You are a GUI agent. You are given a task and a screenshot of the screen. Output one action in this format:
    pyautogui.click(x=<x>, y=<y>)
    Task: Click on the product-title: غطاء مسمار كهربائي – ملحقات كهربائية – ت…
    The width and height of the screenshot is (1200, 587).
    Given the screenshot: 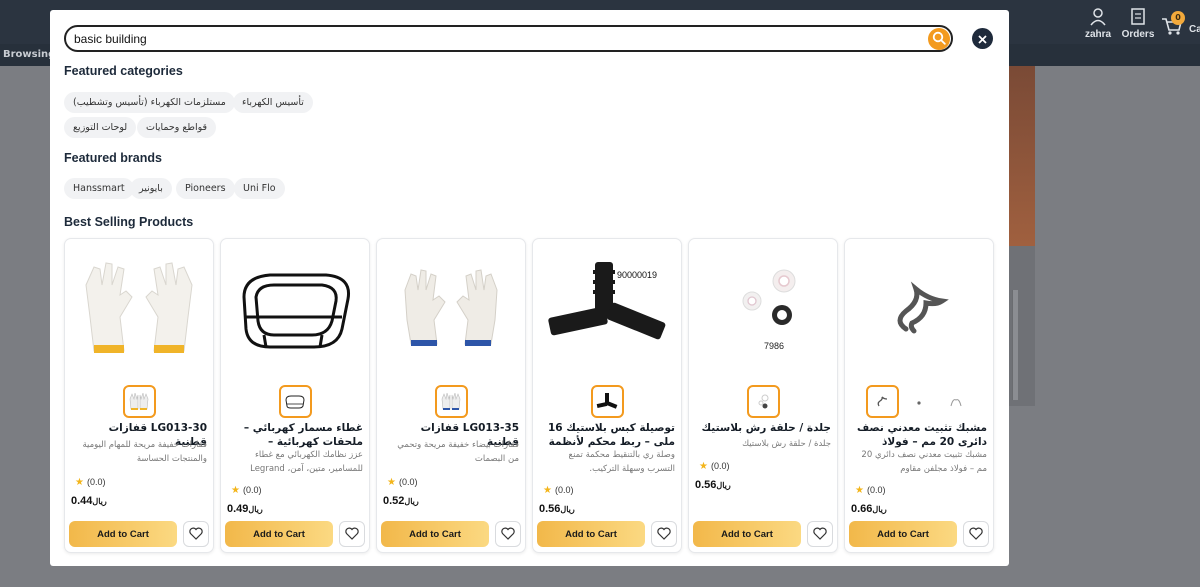 What is the action you would take?
    pyautogui.click(x=296, y=435)
    